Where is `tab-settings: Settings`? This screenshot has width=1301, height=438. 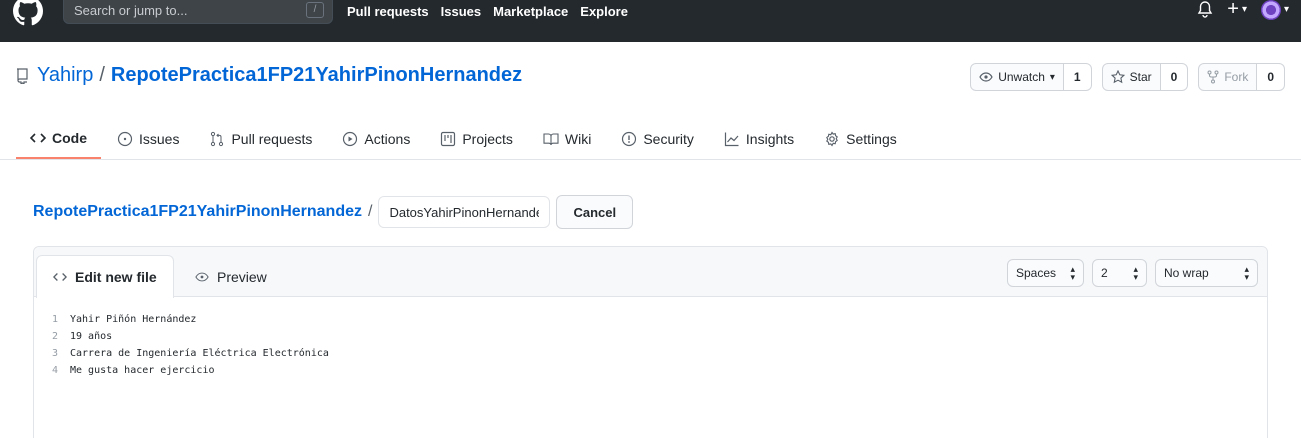 tab-settings: Settings is located at coordinates (860, 139).